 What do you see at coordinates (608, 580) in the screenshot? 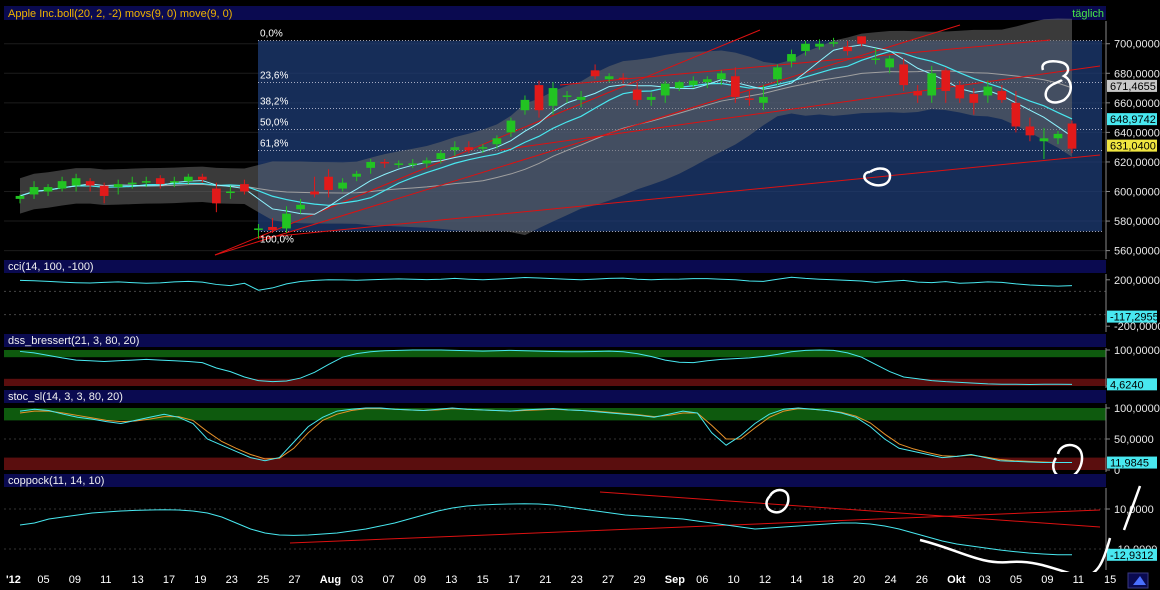
I see `date-label: 27` at bounding box center [608, 580].